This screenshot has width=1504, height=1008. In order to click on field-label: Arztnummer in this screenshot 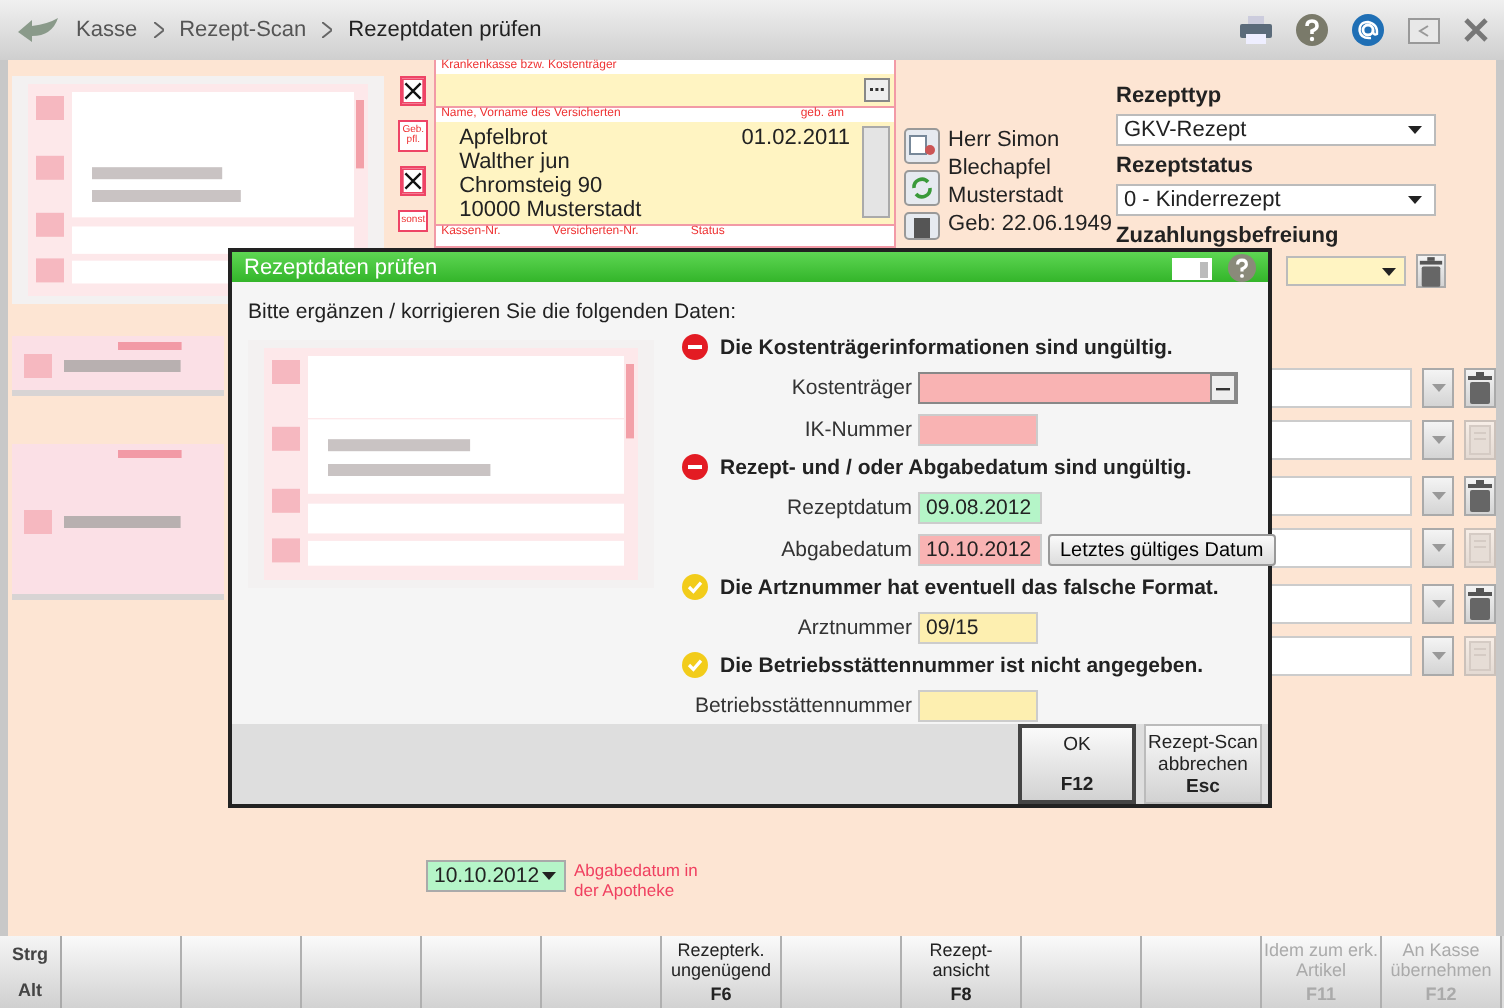, I will do `click(853, 628)`.